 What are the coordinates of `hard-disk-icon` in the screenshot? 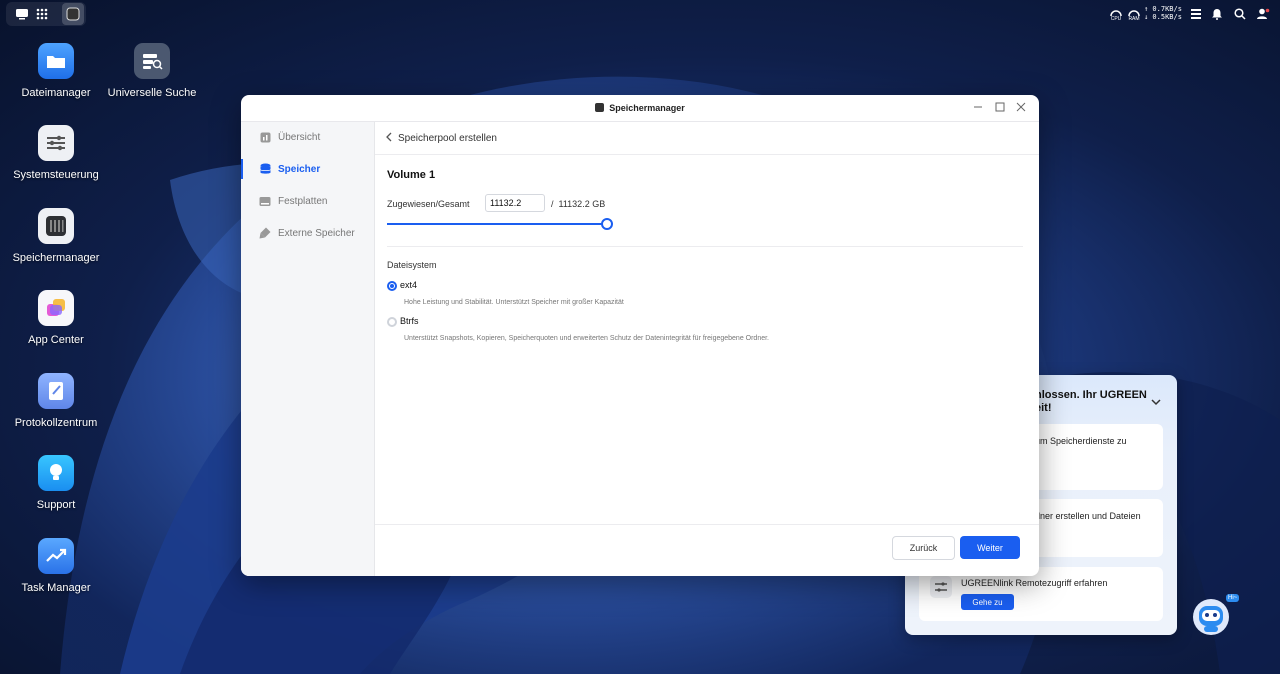 It's located at (265, 201).